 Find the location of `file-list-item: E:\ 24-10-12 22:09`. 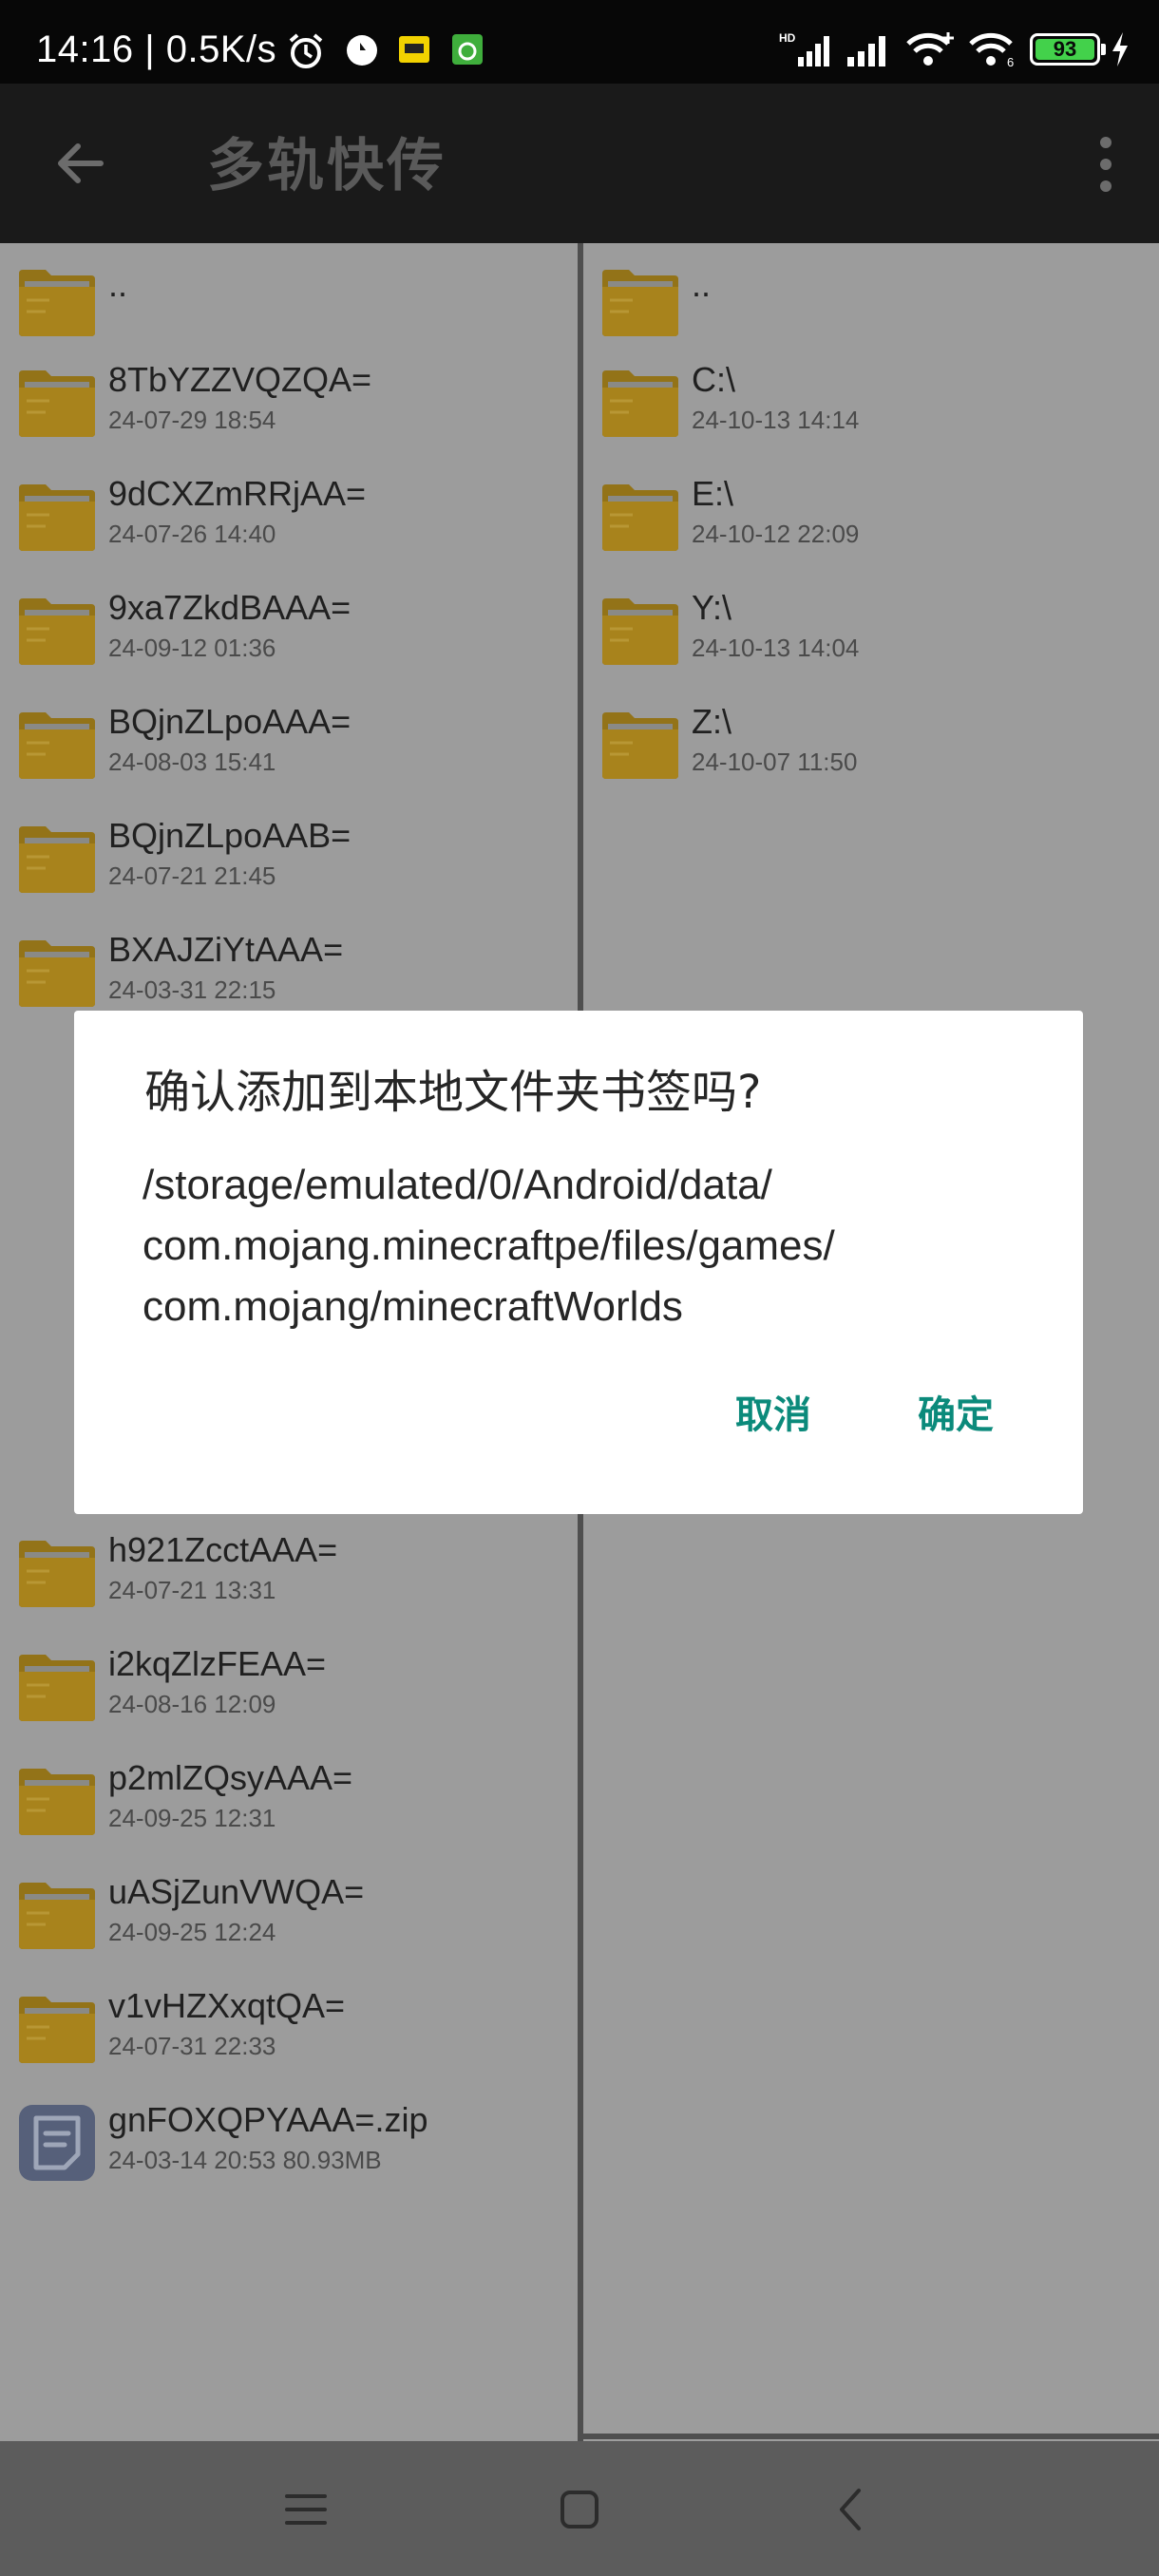

file-list-item: E:\ 24-10-12 22:09 is located at coordinates (871, 515).